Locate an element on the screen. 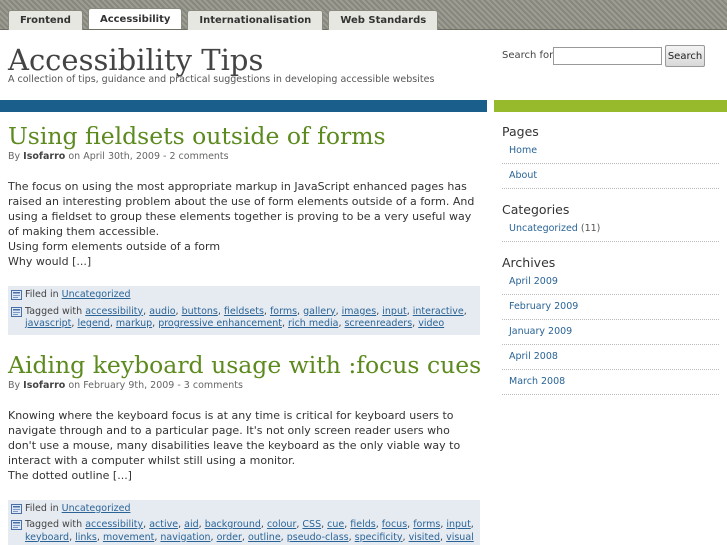  tag-link: visited is located at coordinates (424, 537).